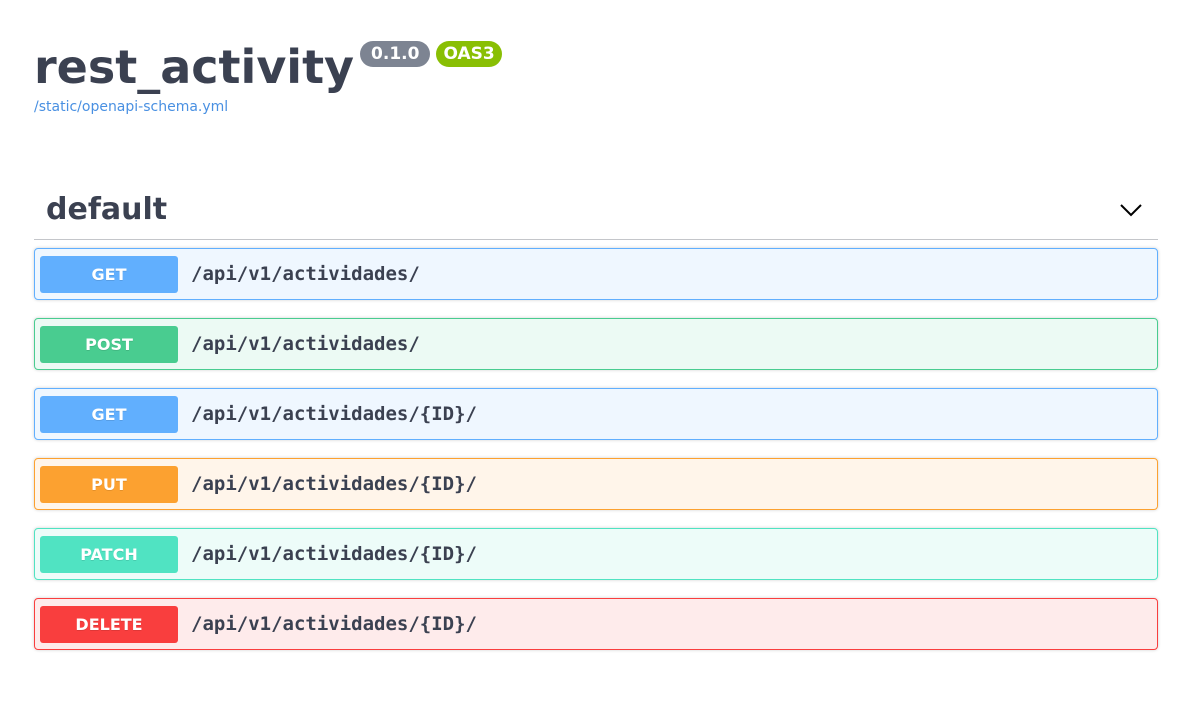 The width and height of the screenshot is (1190, 710). Describe the element at coordinates (596, 414) in the screenshot. I see `operation-get-actividad-by-id: GET /api/v1/actividades/{ID}/` at that location.